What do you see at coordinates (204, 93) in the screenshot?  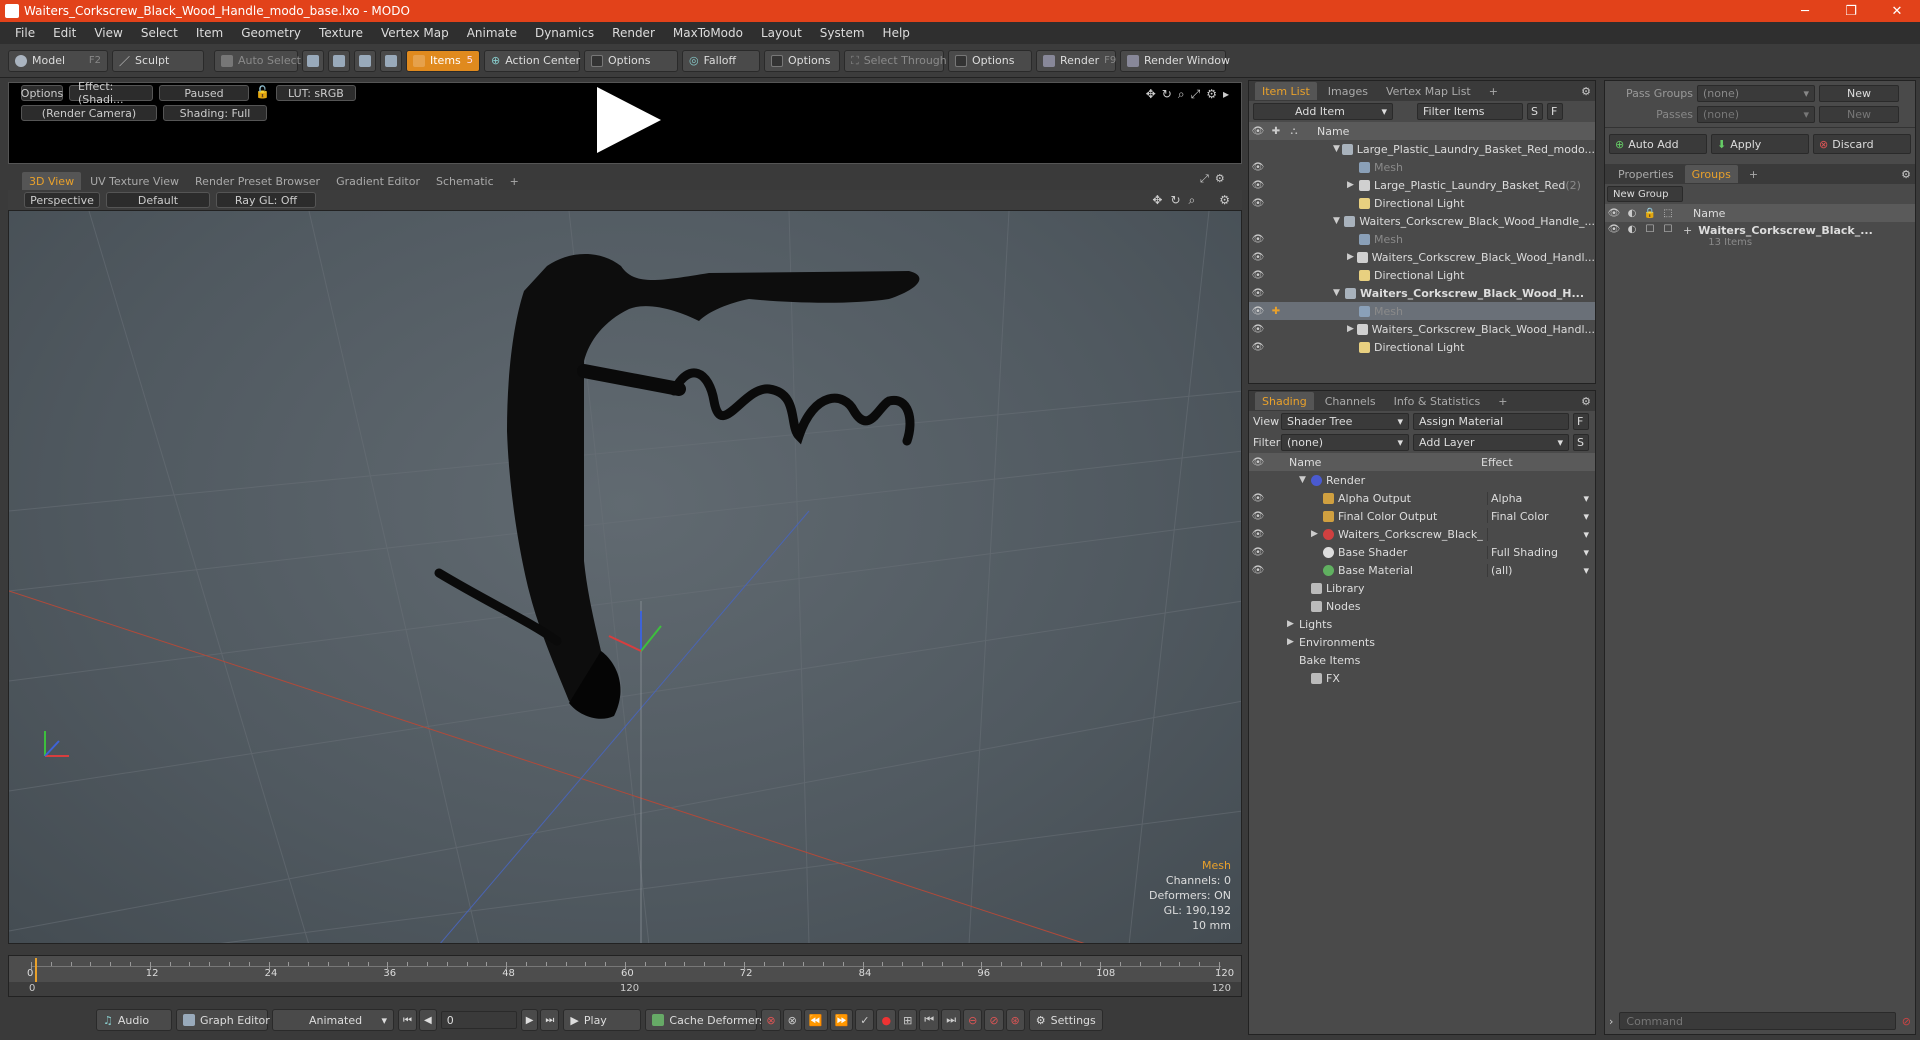 I see `paused-button: Paused` at bounding box center [204, 93].